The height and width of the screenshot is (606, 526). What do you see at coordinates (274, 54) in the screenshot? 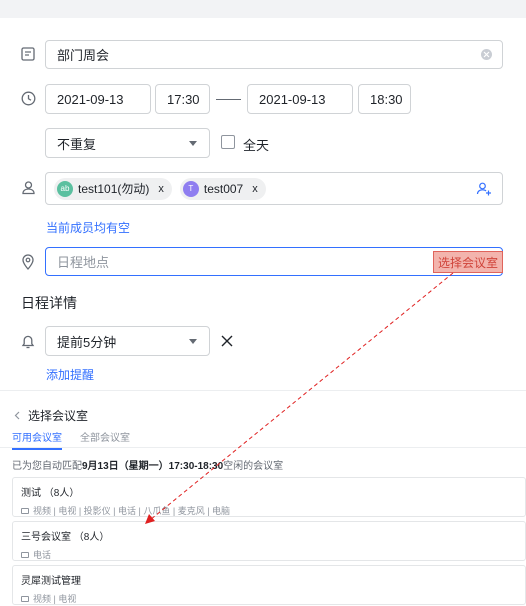
I see `title-input: 部门周会` at bounding box center [274, 54].